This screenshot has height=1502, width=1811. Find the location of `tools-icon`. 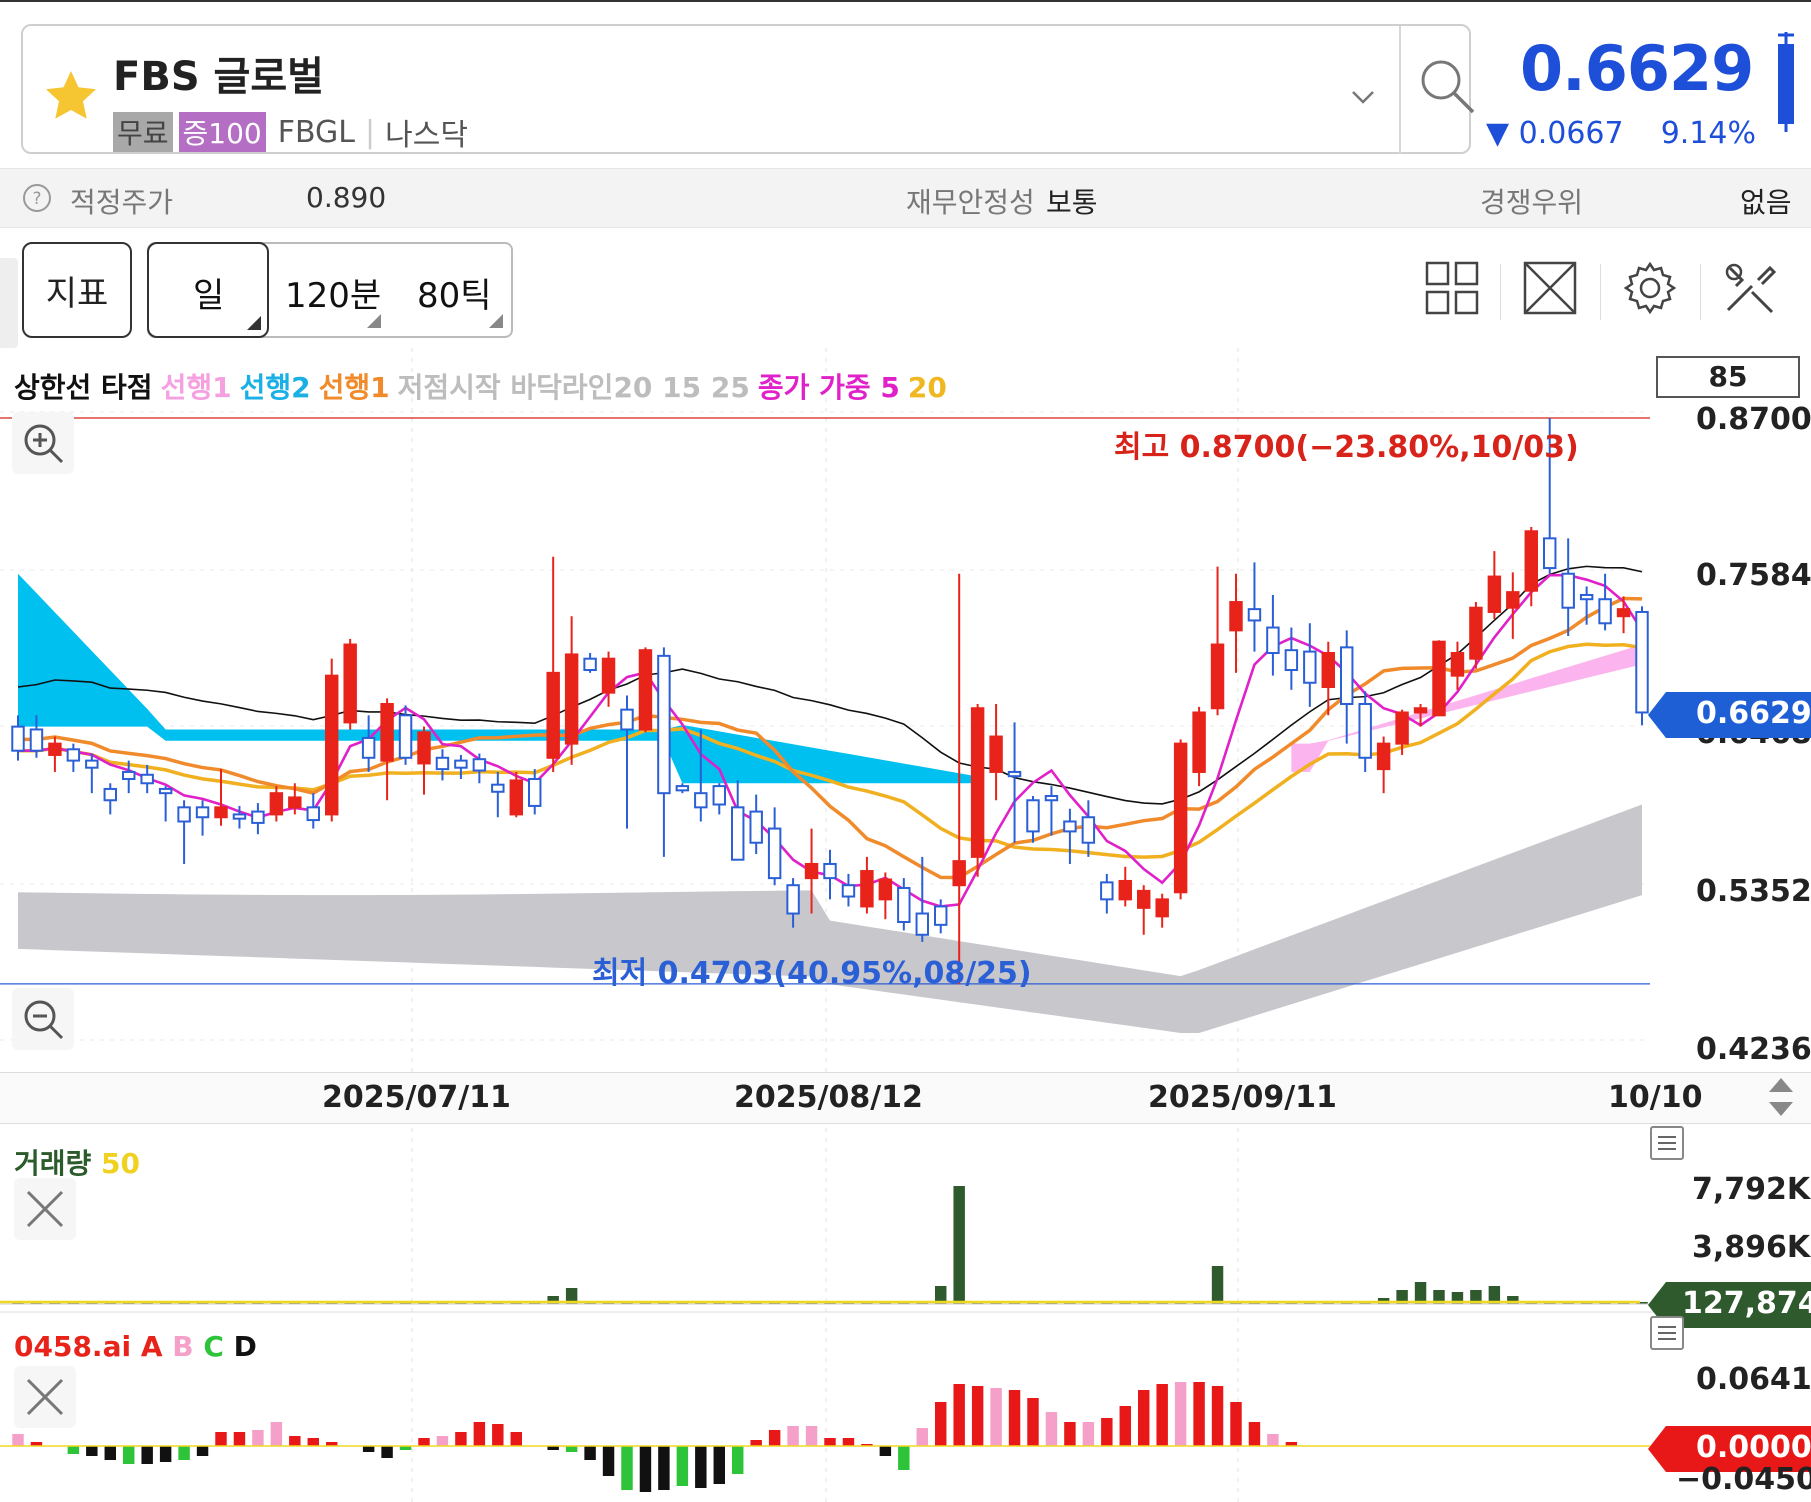

tools-icon is located at coordinates (1750, 288).